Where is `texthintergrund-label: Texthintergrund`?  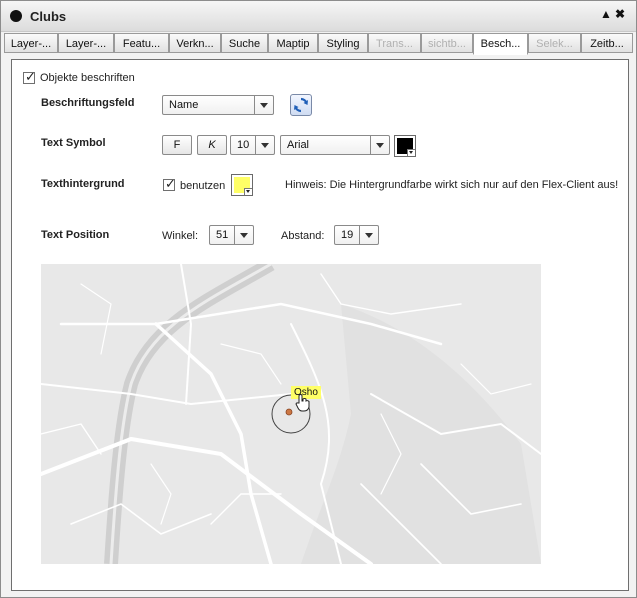
texthintergrund-label: Texthintergrund is located at coordinates (83, 184).